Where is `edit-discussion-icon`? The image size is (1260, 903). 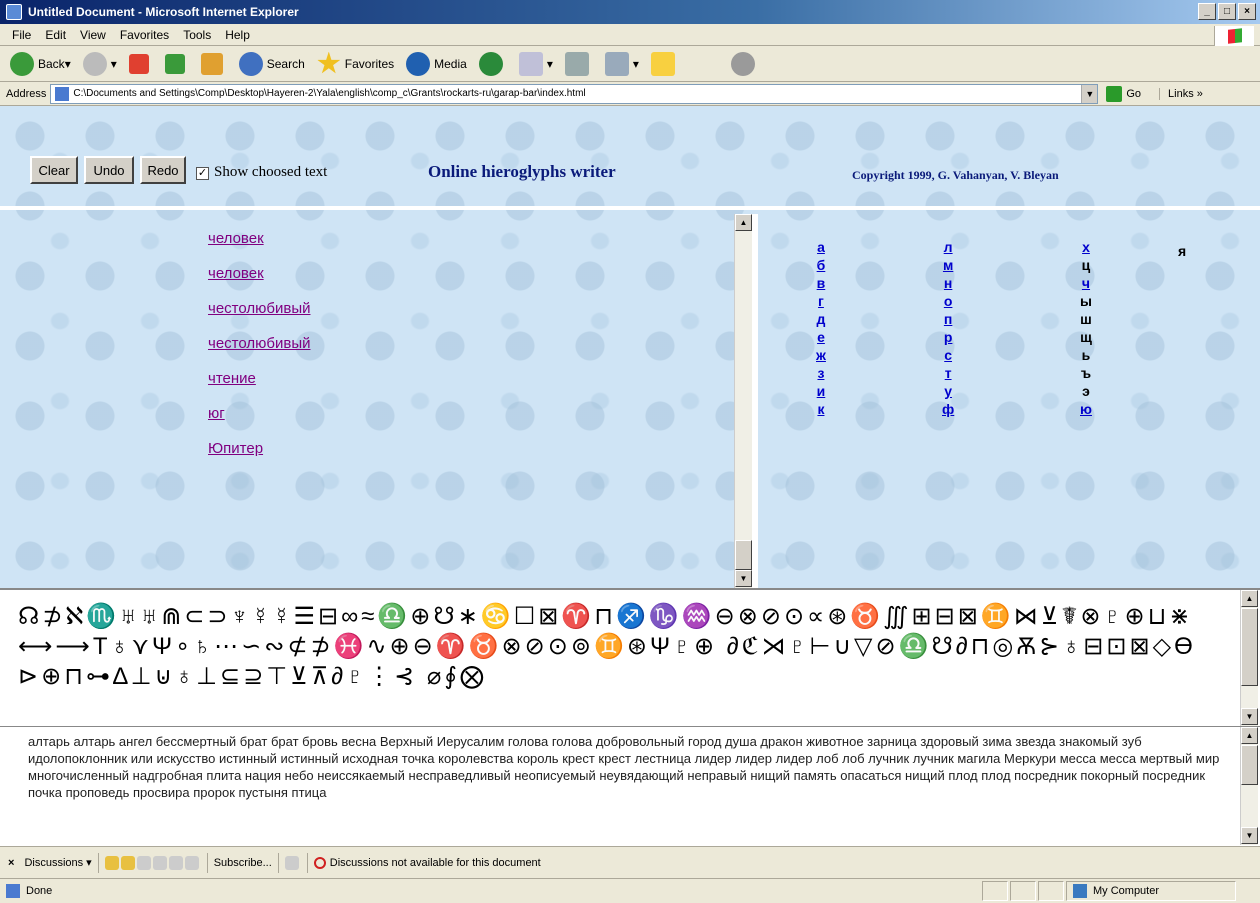 edit-discussion-icon is located at coordinates (127, 862).